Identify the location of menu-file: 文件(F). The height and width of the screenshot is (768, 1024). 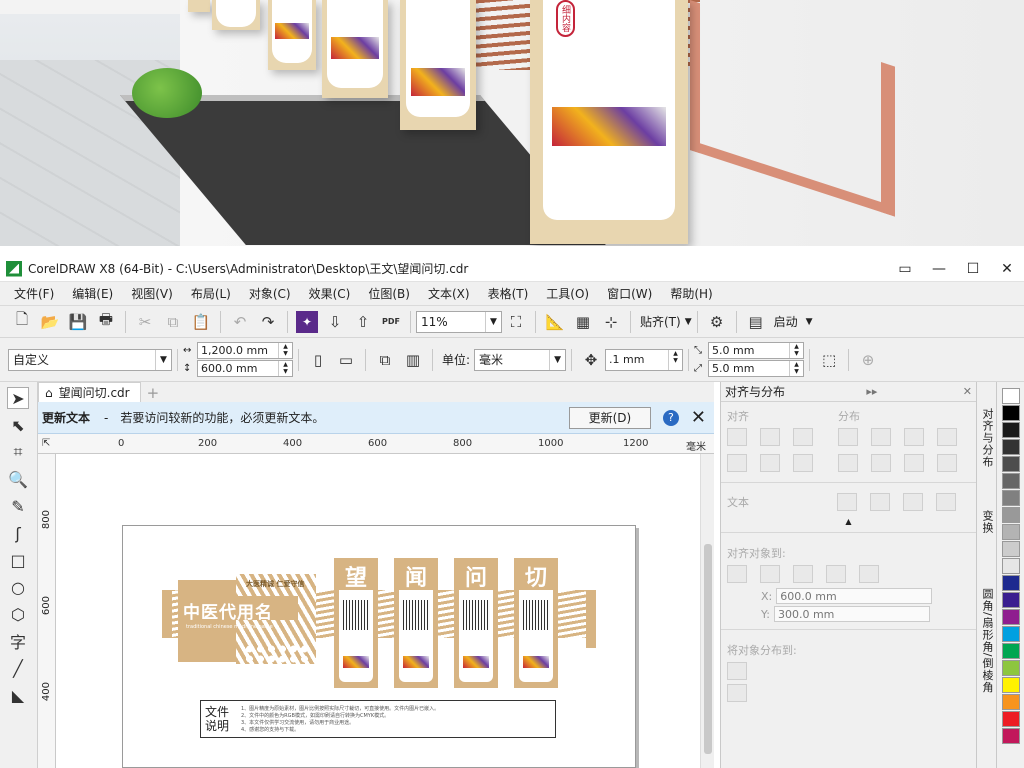
(34, 293).